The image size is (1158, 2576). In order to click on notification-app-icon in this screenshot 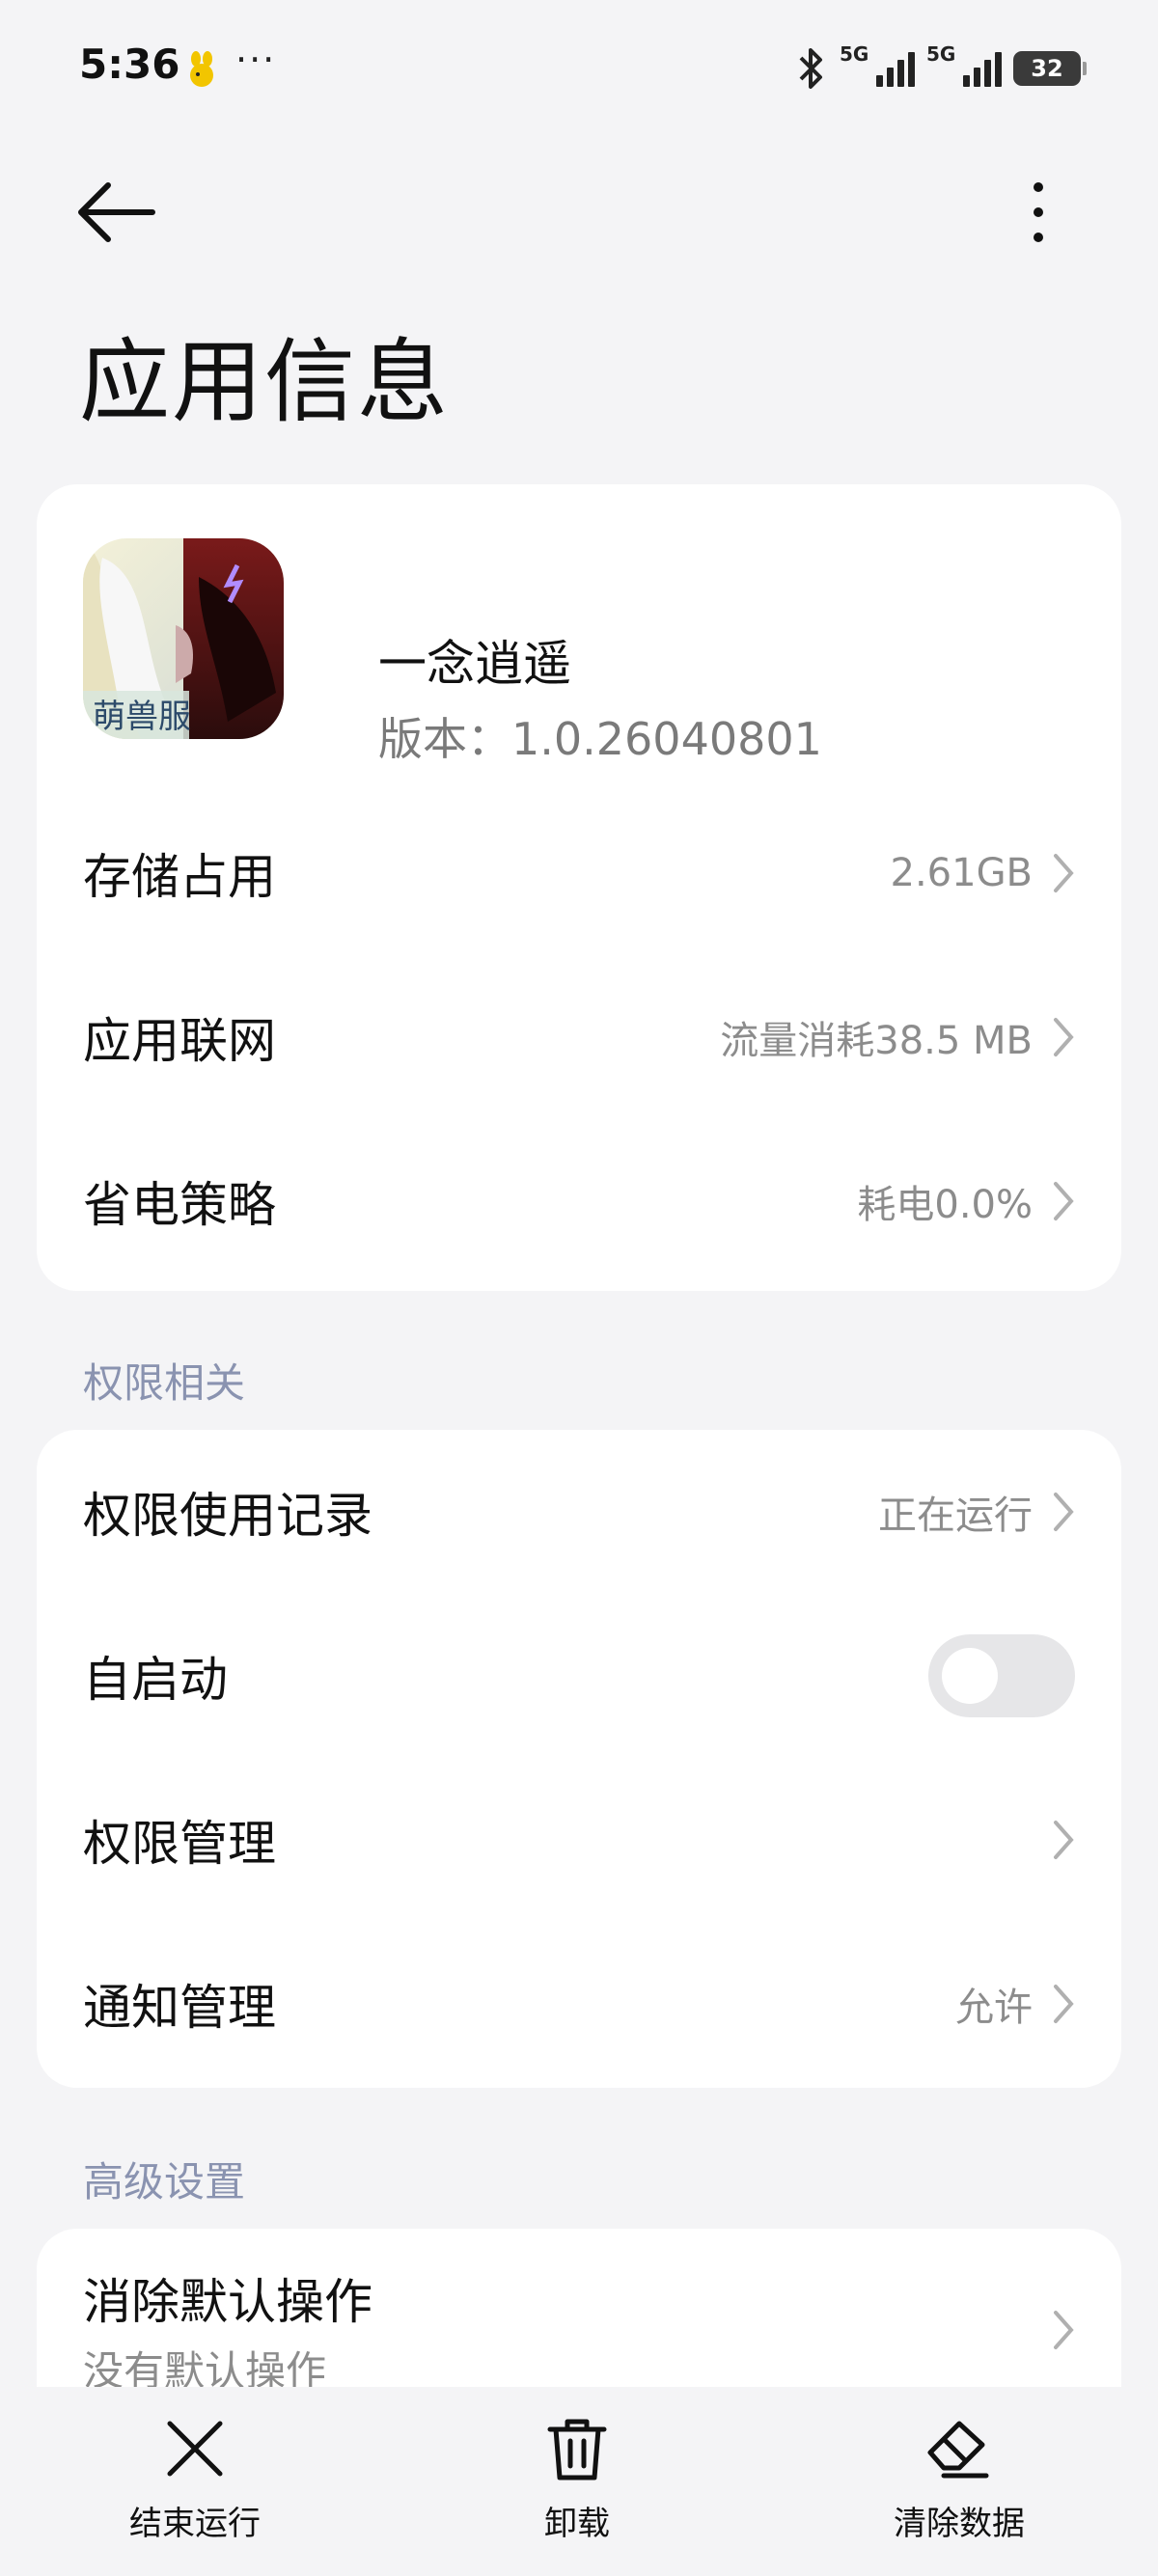, I will do `click(201, 69)`.